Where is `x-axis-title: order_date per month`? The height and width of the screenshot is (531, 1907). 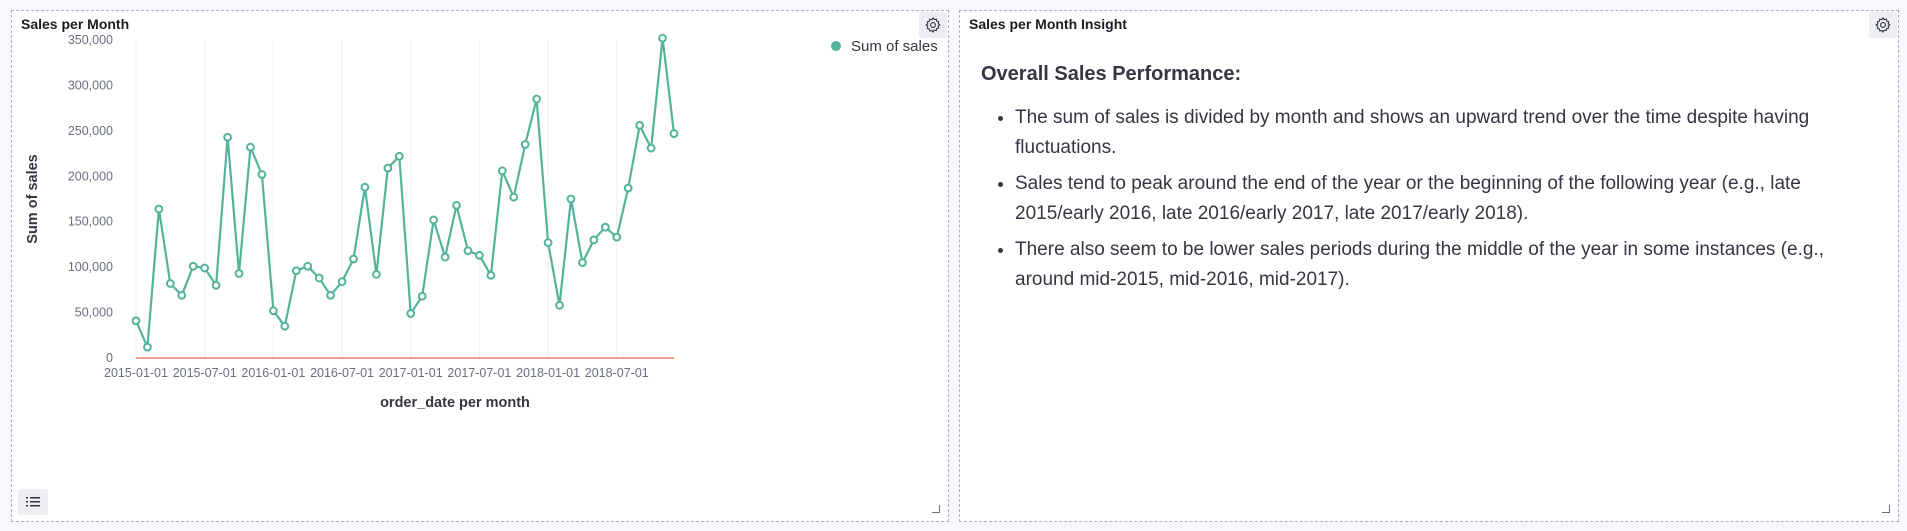 x-axis-title: order_date per month is located at coordinates (455, 403).